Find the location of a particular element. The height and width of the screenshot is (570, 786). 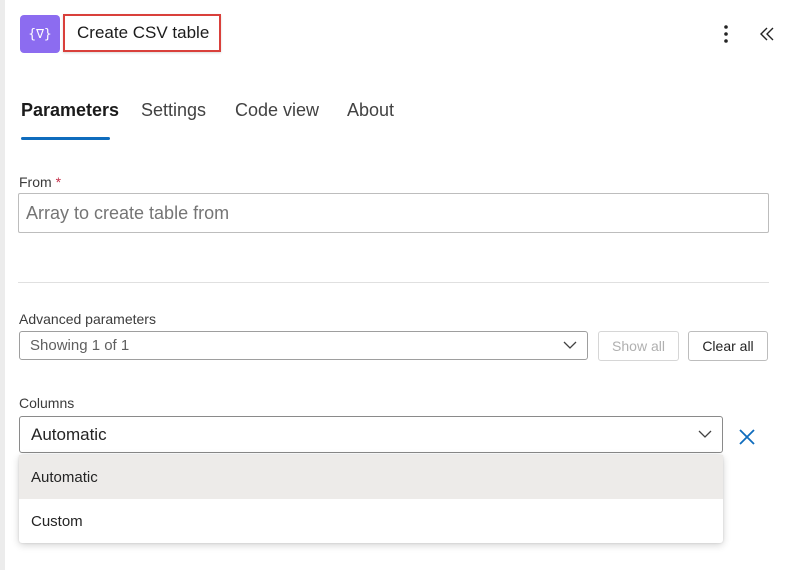

columns-value: Automatic is located at coordinates (69, 434).